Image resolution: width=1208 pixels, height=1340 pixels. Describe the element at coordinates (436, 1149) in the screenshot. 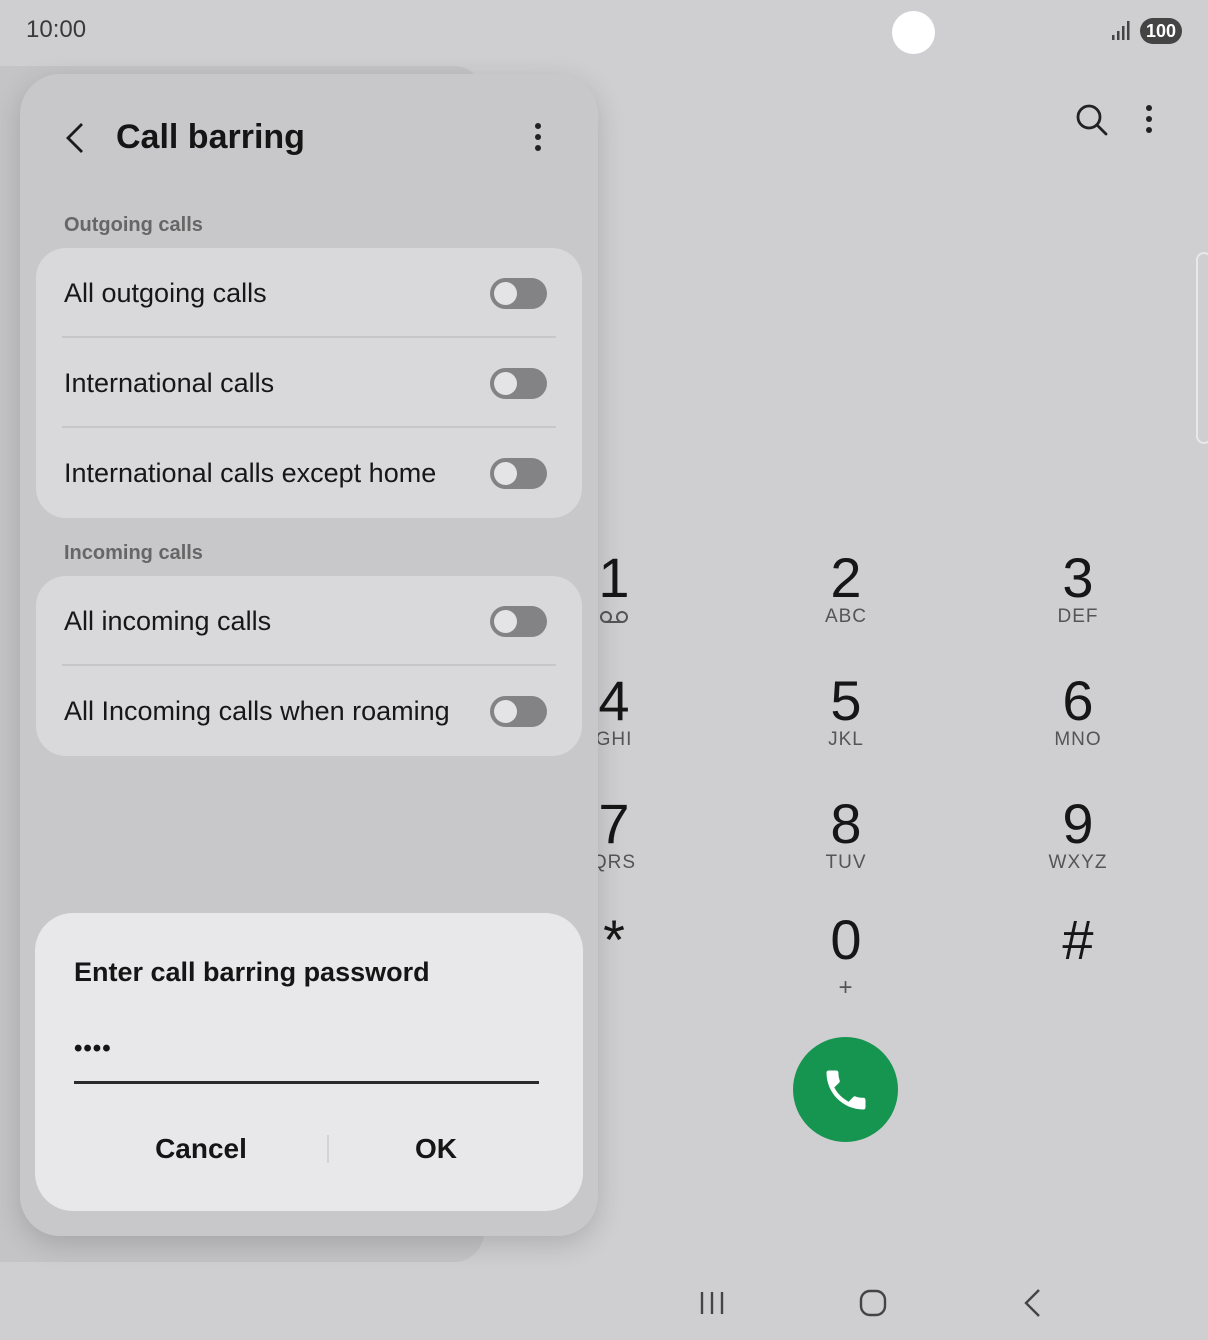

I see `ok-button: OK` at that location.